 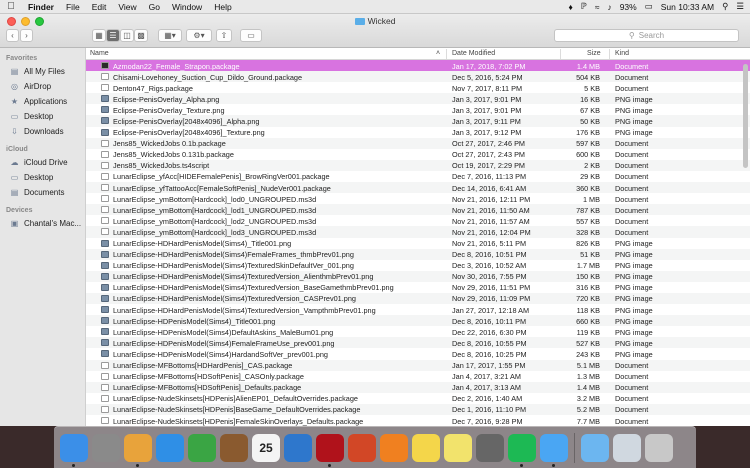 What do you see at coordinates (627, 447) in the screenshot?
I see `preview-icon` at bounding box center [627, 447].